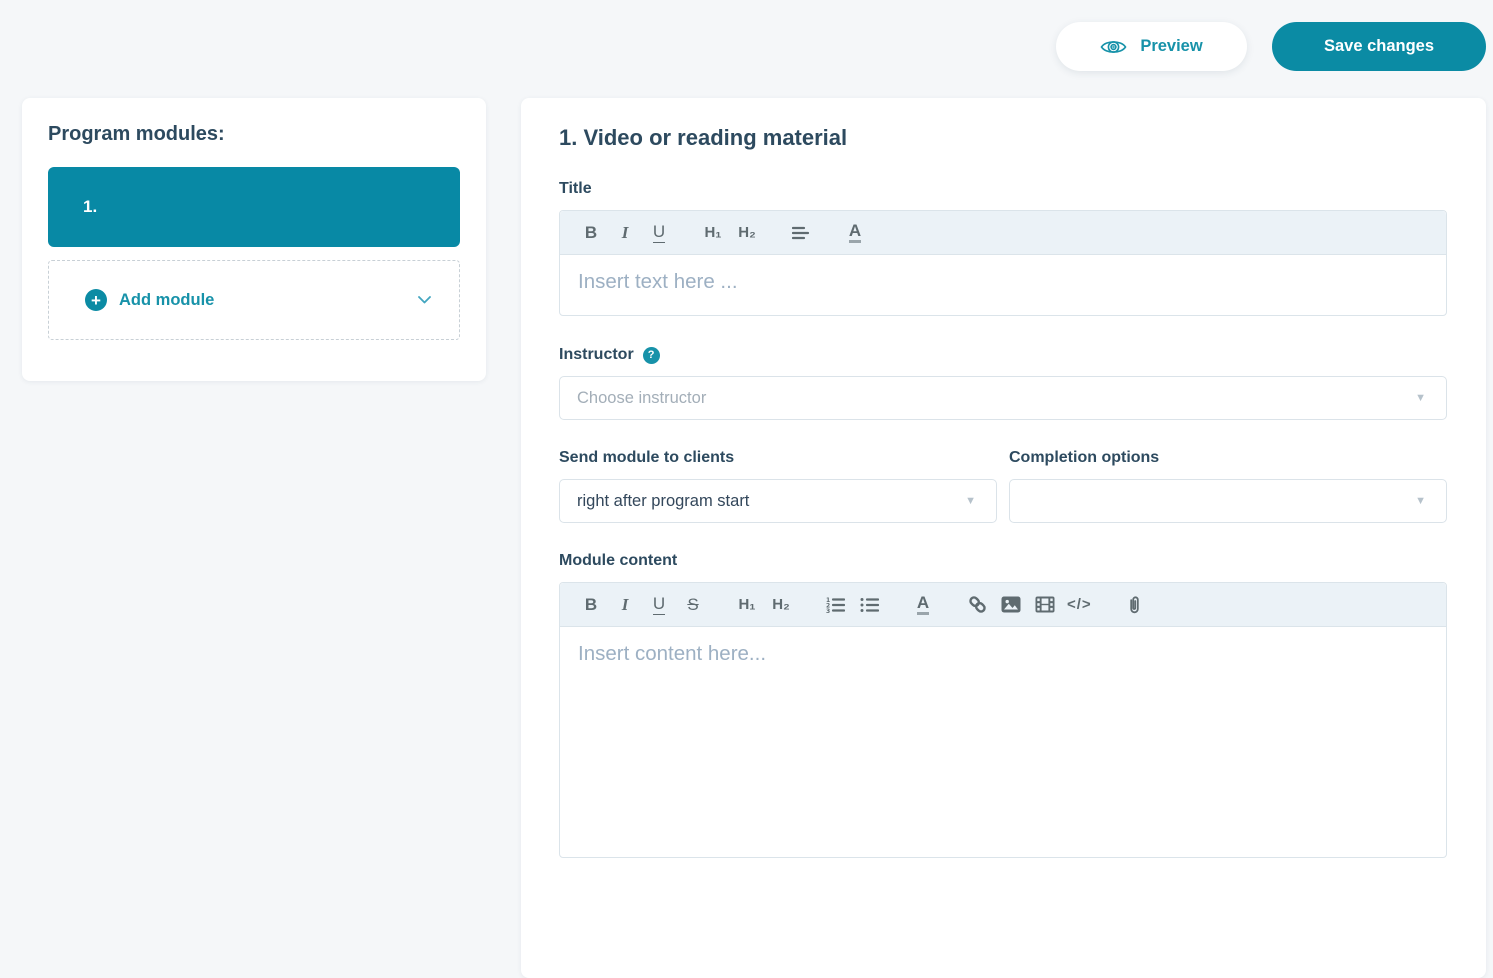 The width and height of the screenshot is (1493, 978). What do you see at coordinates (1045, 604) in the screenshot?
I see `video-icon` at bounding box center [1045, 604].